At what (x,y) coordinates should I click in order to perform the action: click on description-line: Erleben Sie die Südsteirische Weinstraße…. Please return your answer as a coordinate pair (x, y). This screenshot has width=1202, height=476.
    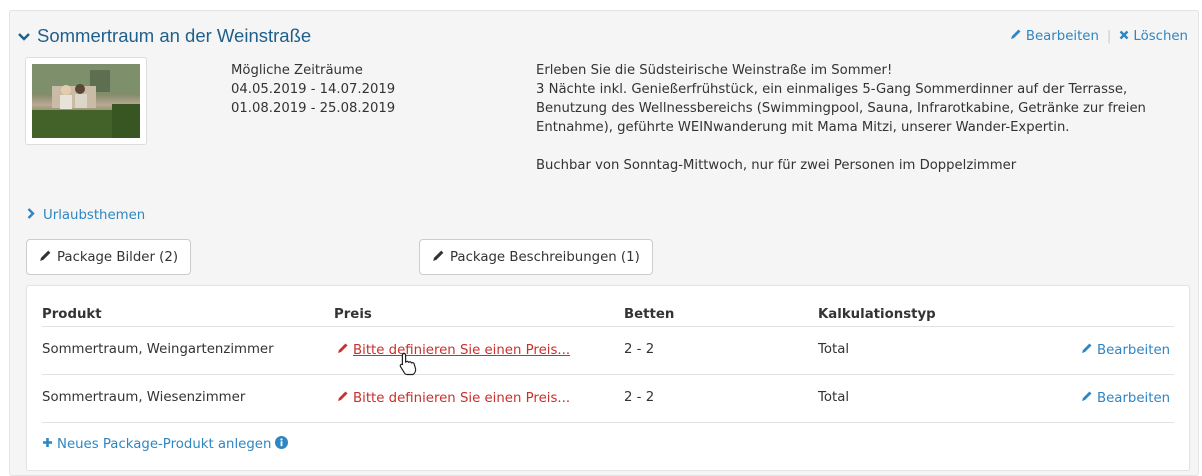
    Looking at the image, I should click on (714, 70).